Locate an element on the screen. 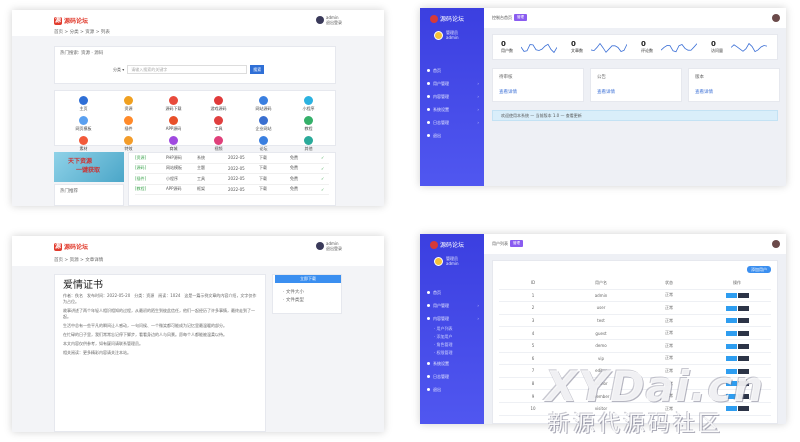 This screenshot has height=442, width=800. category-item: 视频 is located at coordinates (218, 144).